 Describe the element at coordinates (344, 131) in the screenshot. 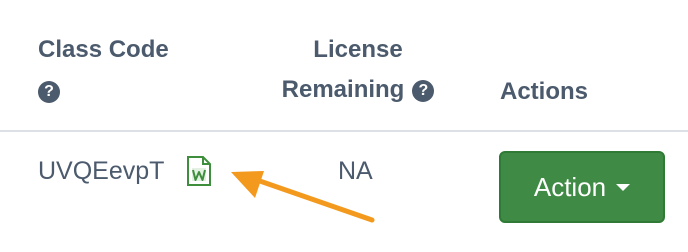

I see `header-divider` at that location.